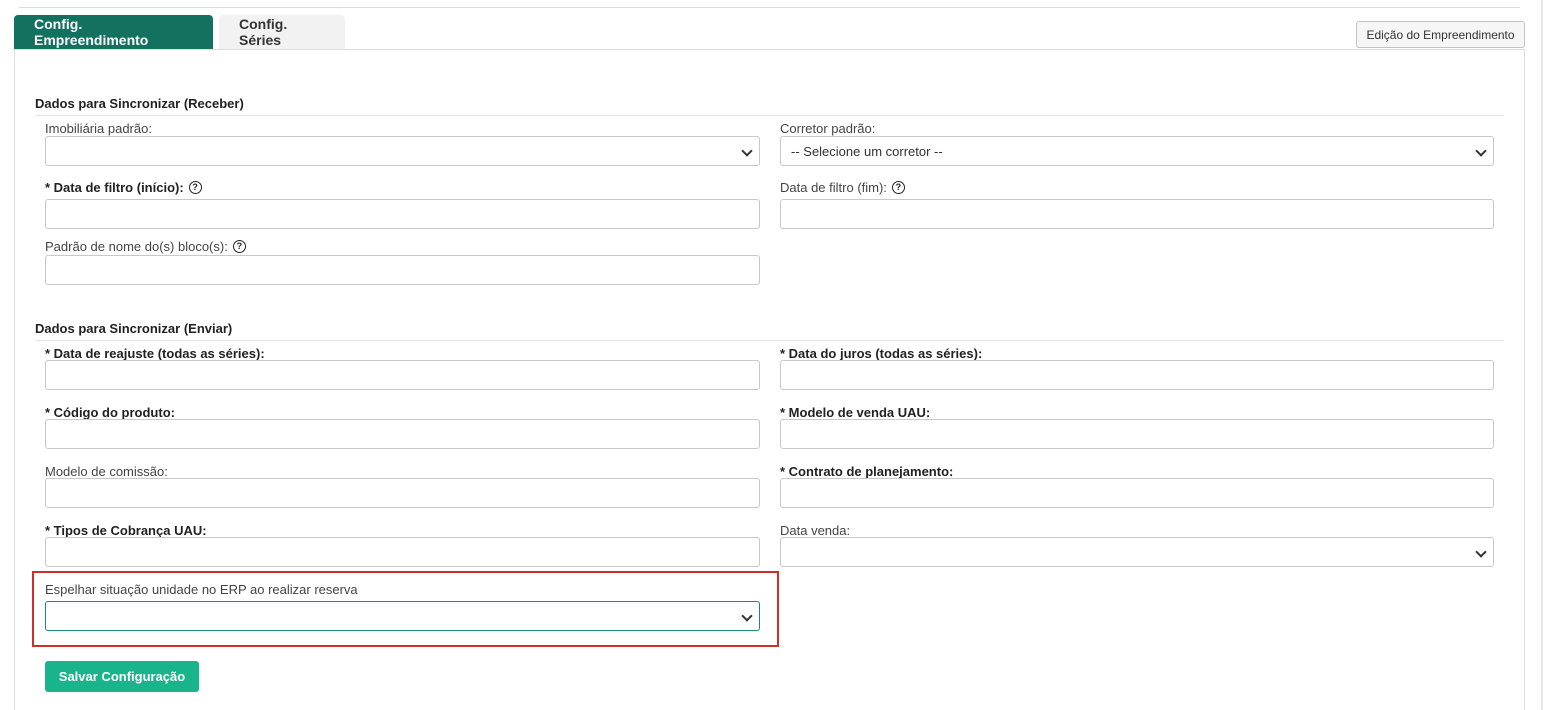 The image size is (1543, 710). I want to click on section-title-enviar: Dados para Sincronizar (Enviar), so click(134, 328).